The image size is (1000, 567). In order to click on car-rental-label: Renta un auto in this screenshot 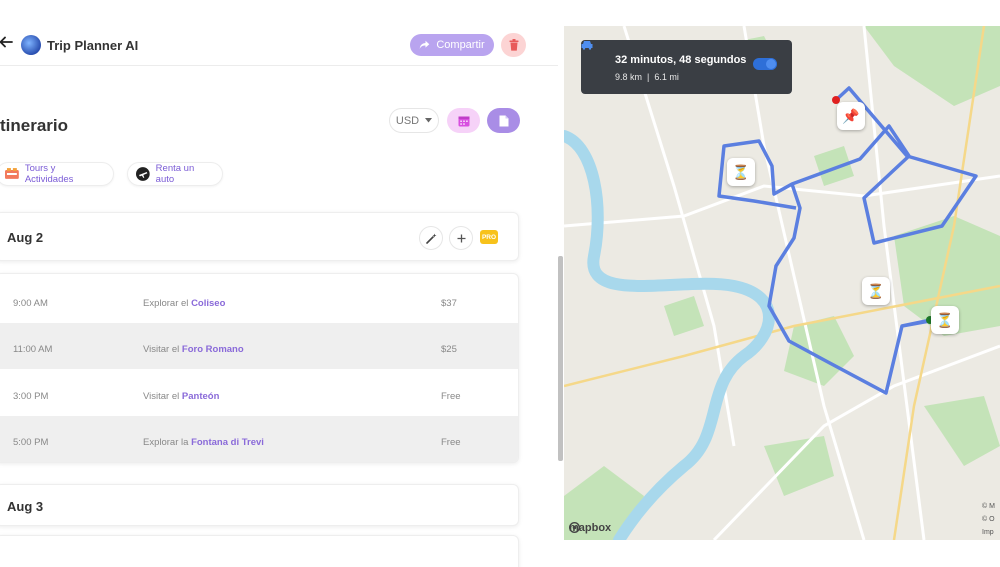, I will do `click(175, 174)`.